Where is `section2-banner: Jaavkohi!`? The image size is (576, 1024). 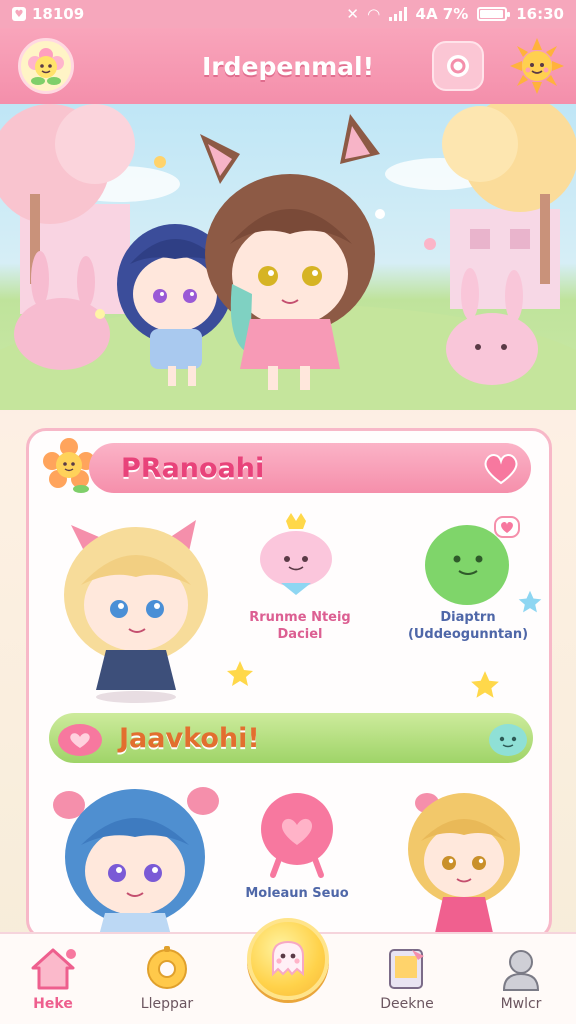 section2-banner: Jaavkohi! is located at coordinates (291, 738).